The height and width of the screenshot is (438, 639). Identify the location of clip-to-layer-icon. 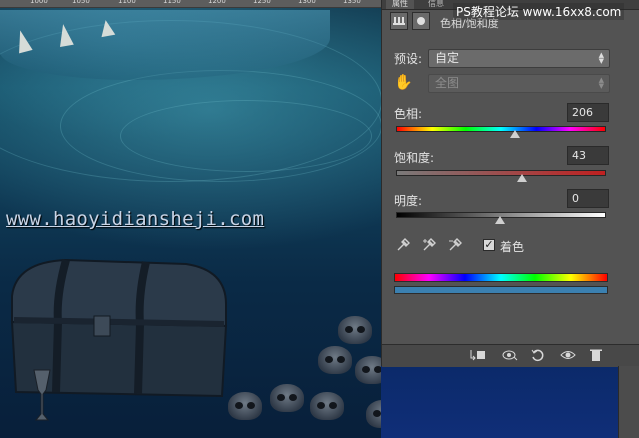
(478, 356).